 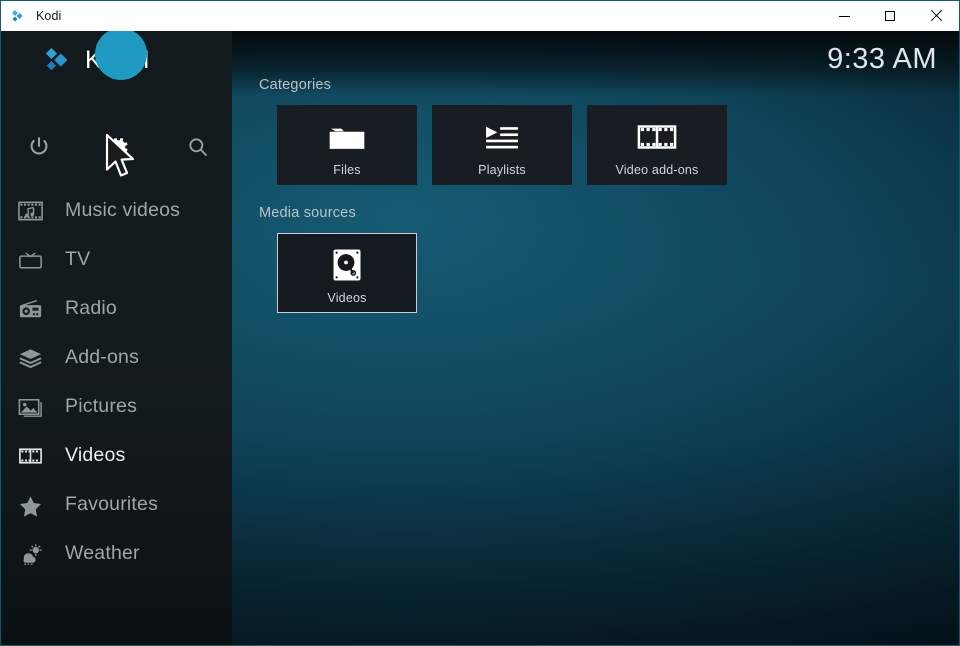 What do you see at coordinates (91, 308) in the screenshot?
I see `sidebar-item-label: Radio` at bounding box center [91, 308].